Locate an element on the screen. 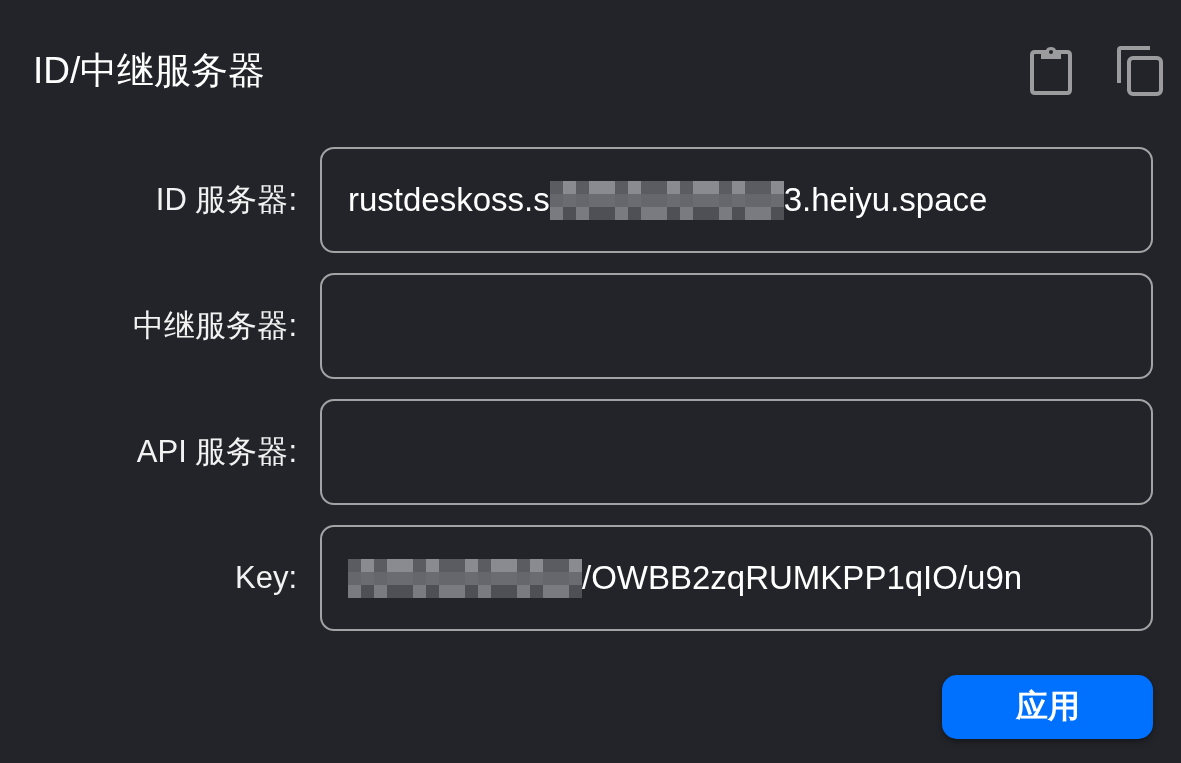 This screenshot has height=763, width=1181. apply-button: 应用 is located at coordinates (1047, 707).